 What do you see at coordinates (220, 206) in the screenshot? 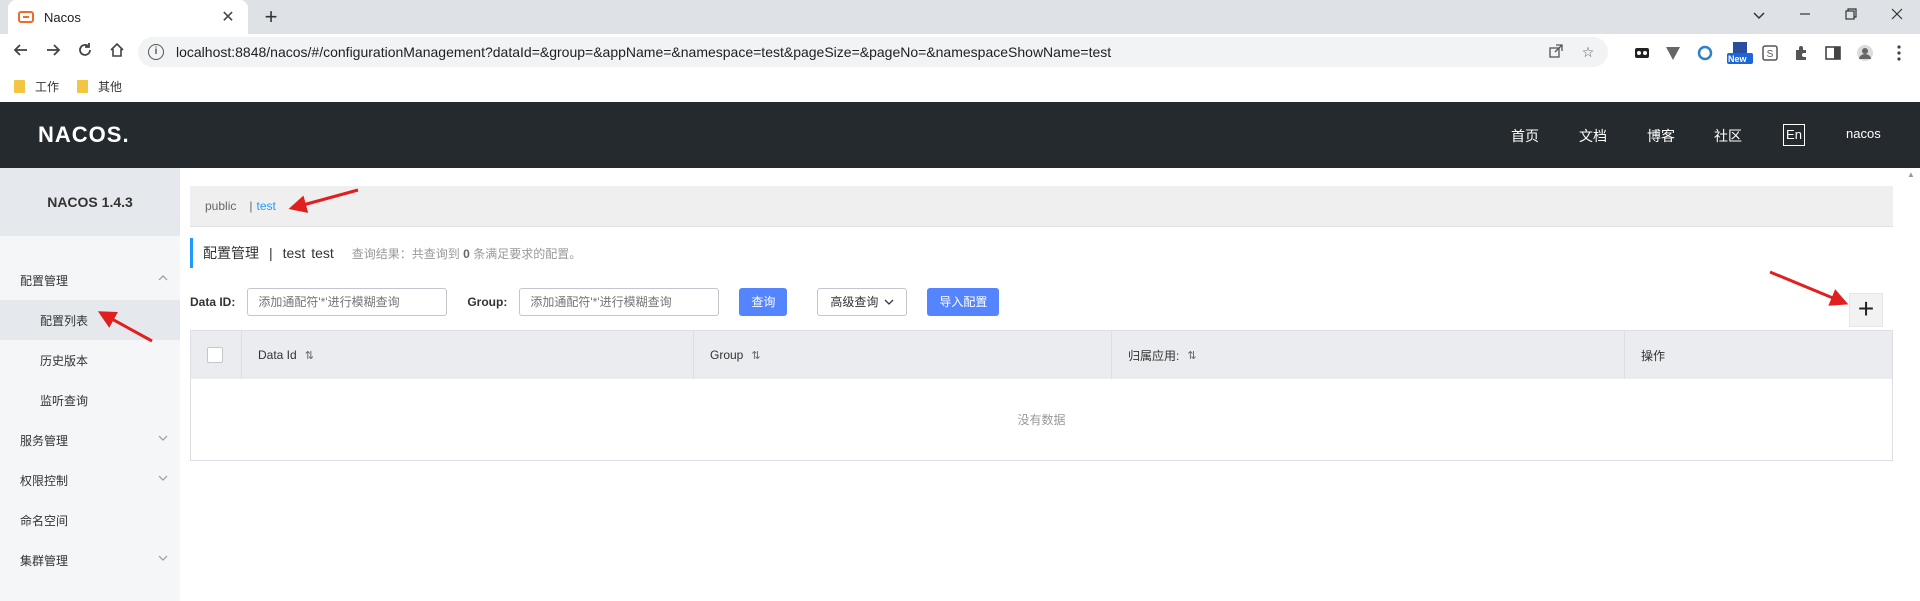
I see `namespace-public: public` at bounding box center [220, 206].